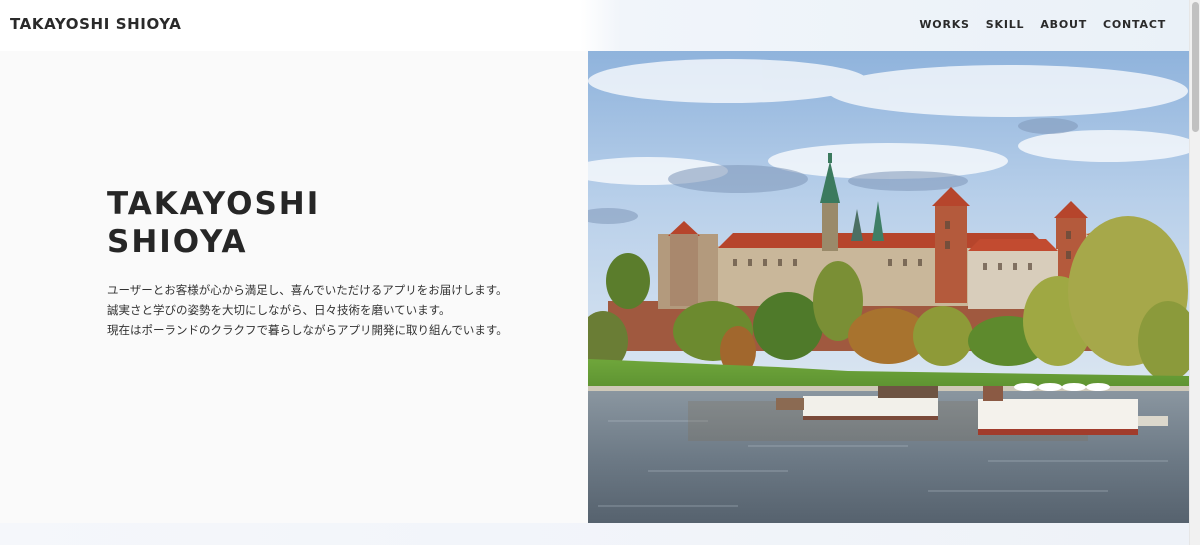 This screenshot has width=1200, height=545. I want to click on hero-title: TAKAYOSHI SHIOYA, so click(213, 223).